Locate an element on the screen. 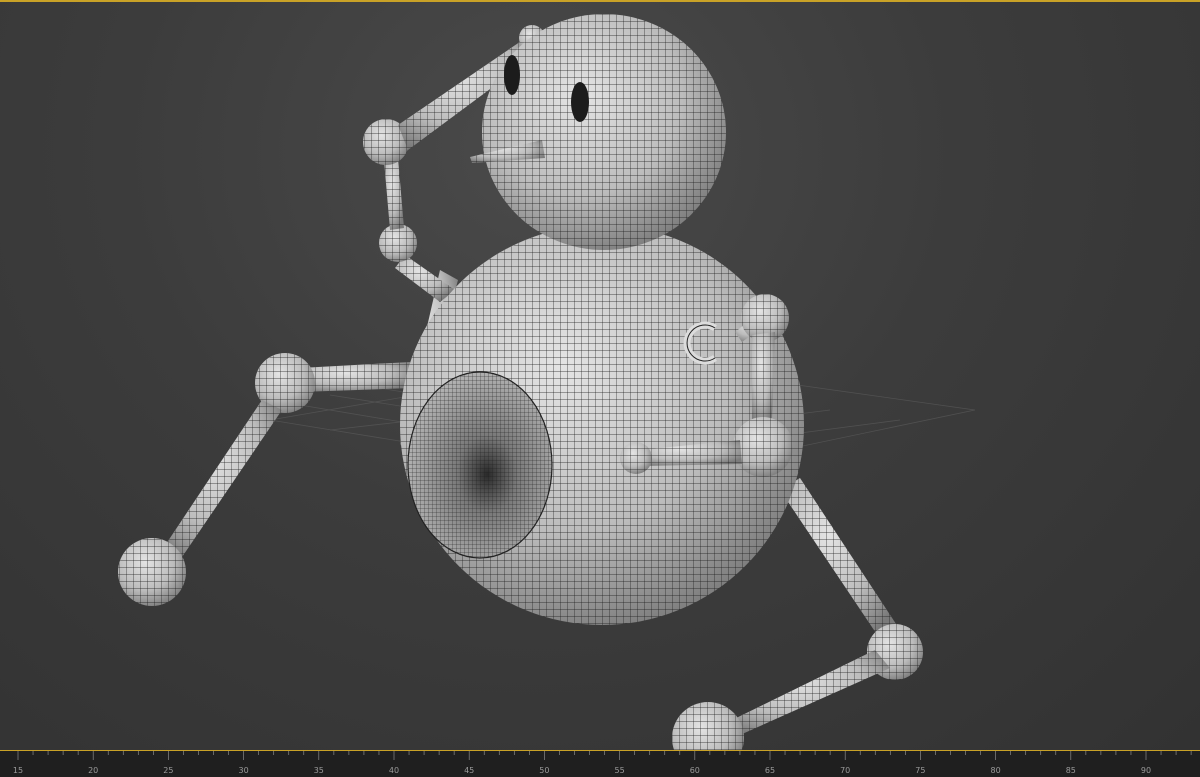  ruler-label: 50 is located at coordinates (544, 770).